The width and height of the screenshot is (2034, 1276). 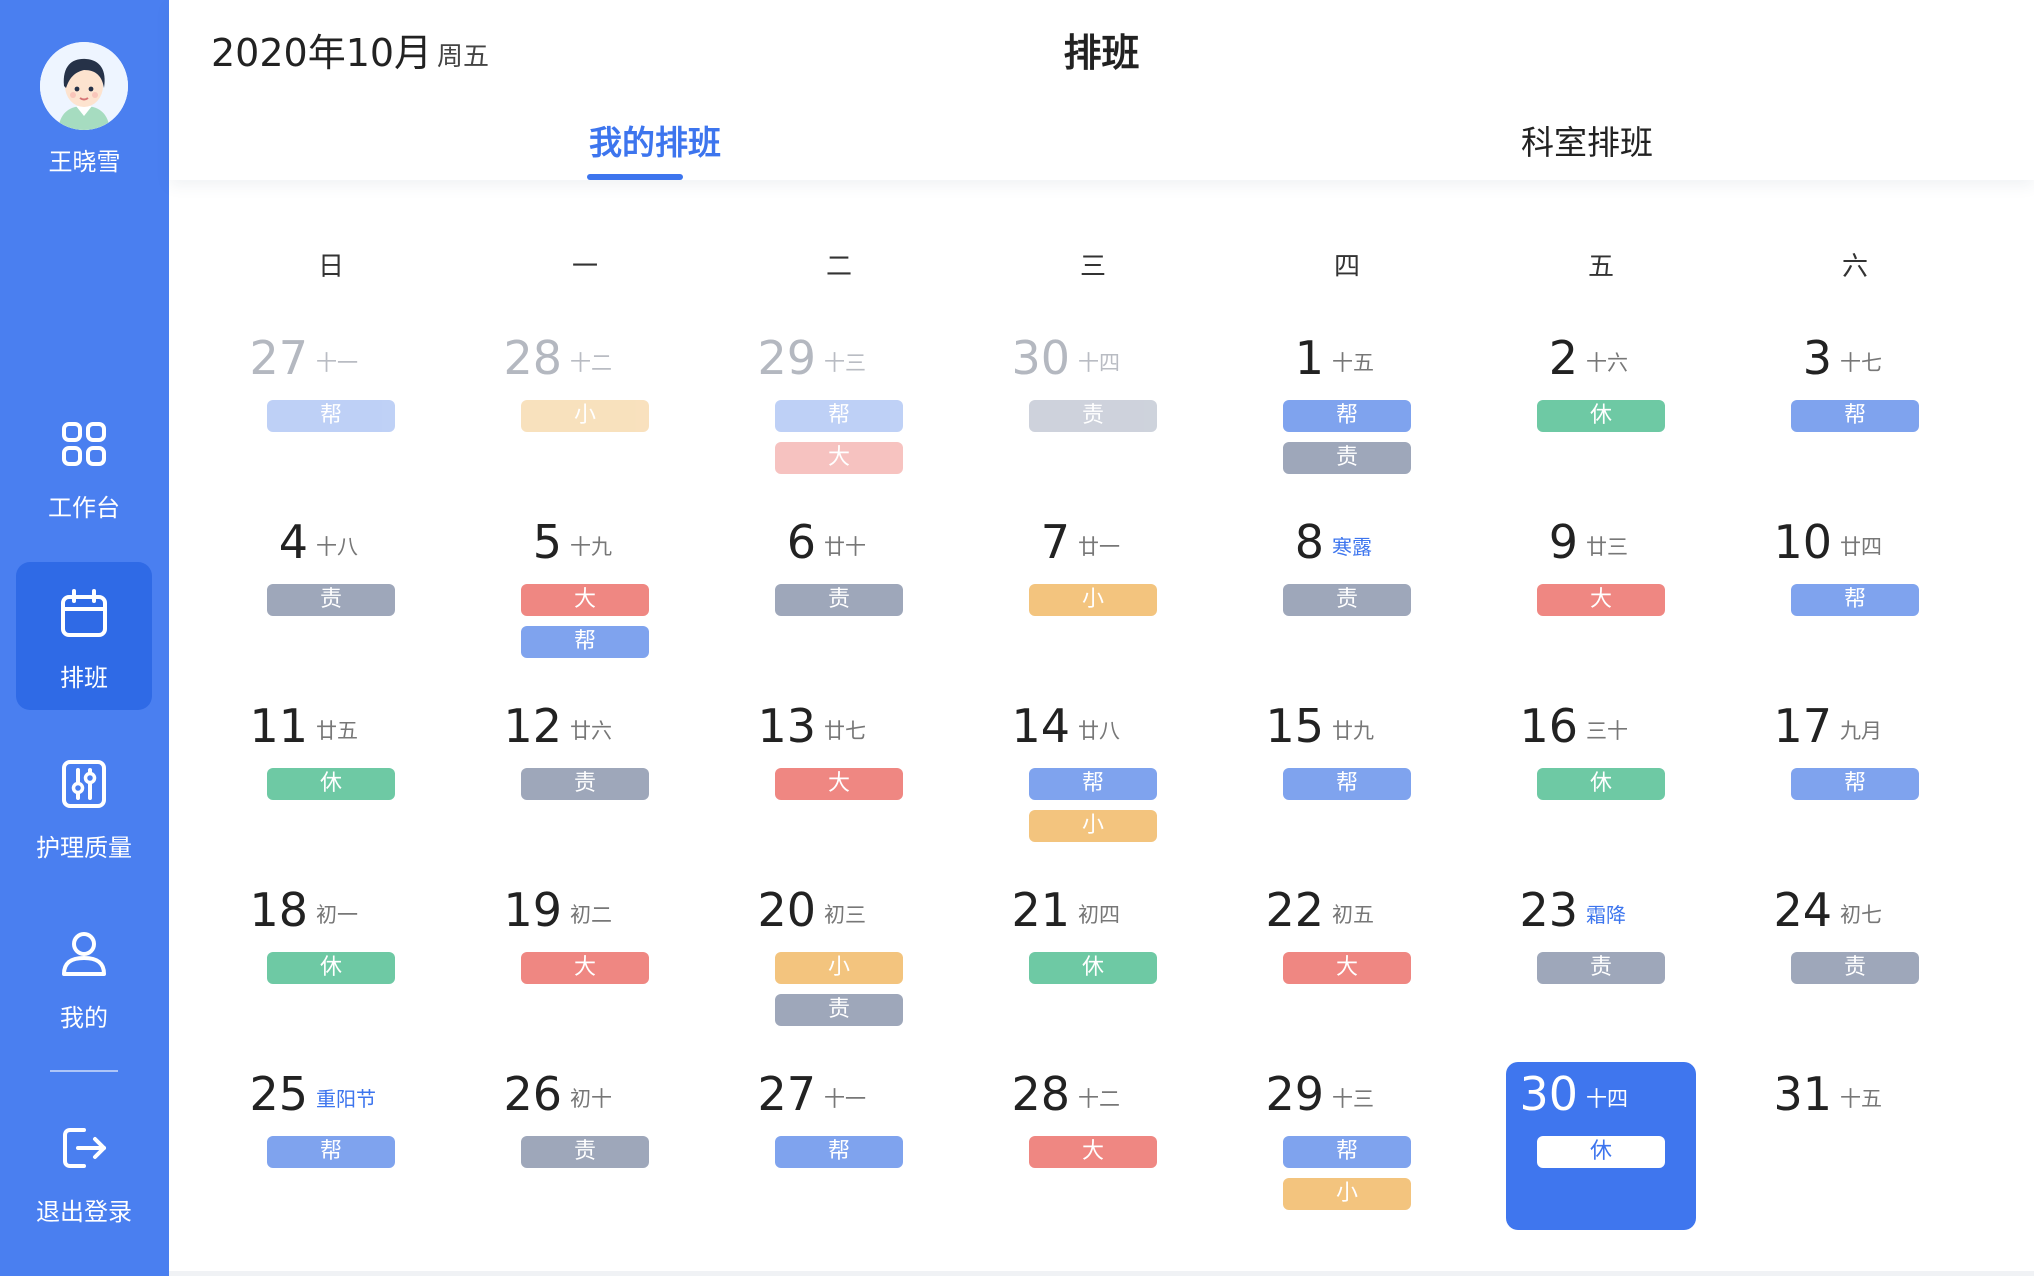 I want to click on nav-divider, so click(x=84, y=1071).